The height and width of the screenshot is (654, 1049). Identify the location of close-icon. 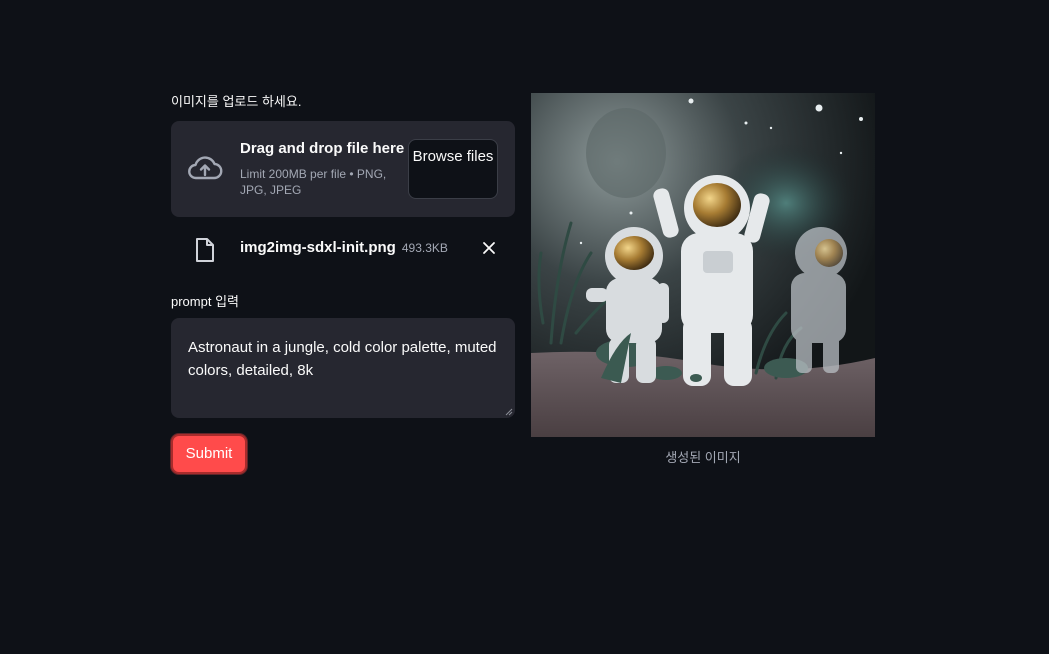
(489, 248).